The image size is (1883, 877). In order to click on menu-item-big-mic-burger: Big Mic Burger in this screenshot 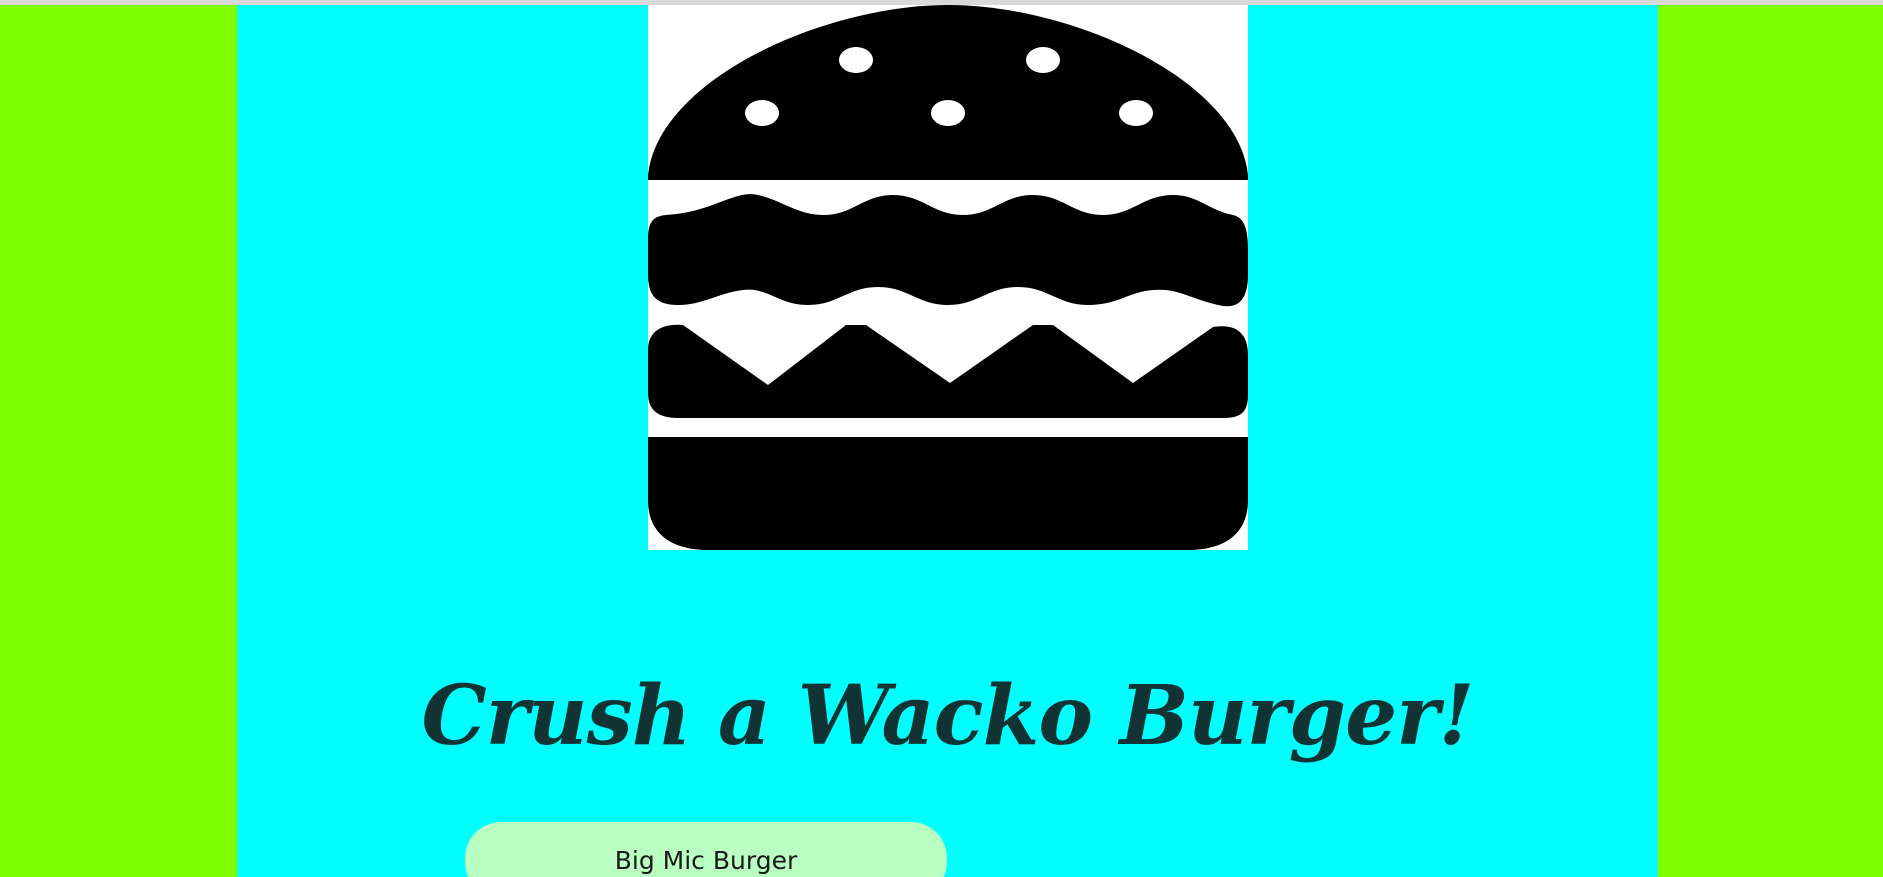, I will do `click(706, 849)`.